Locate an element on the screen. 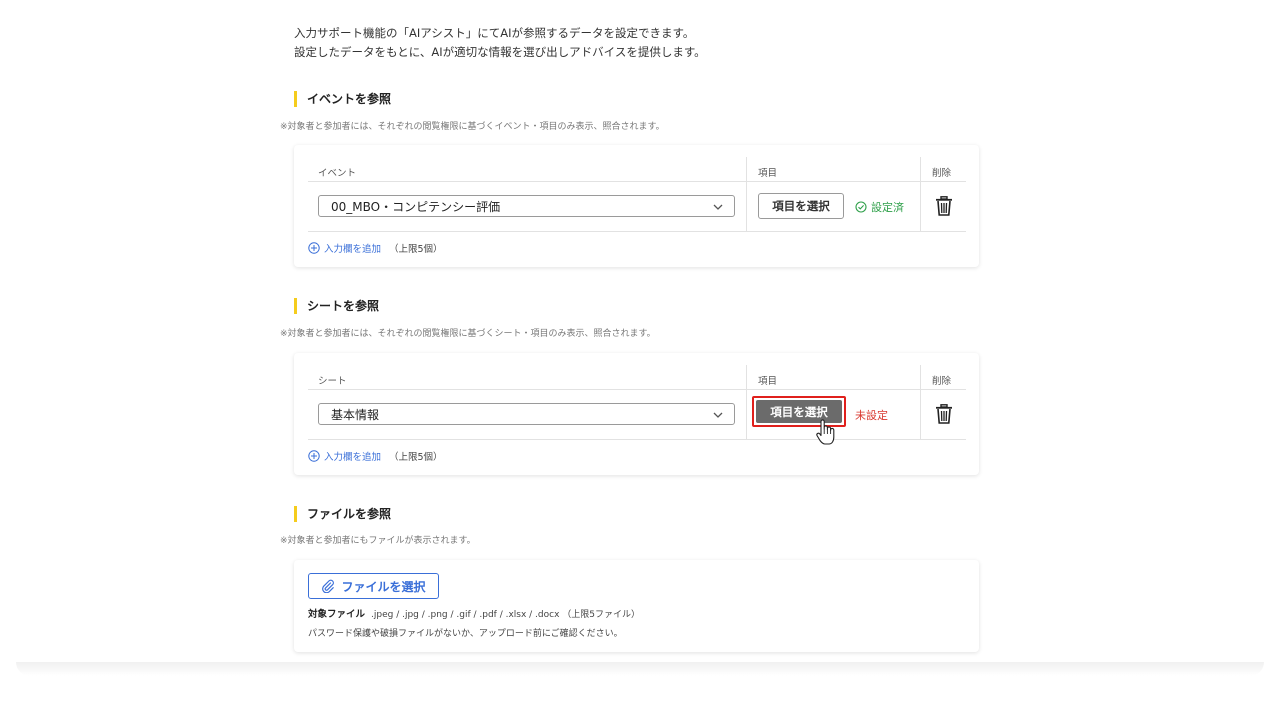  page-bottom-shadow is located at coordinates (640, 669).